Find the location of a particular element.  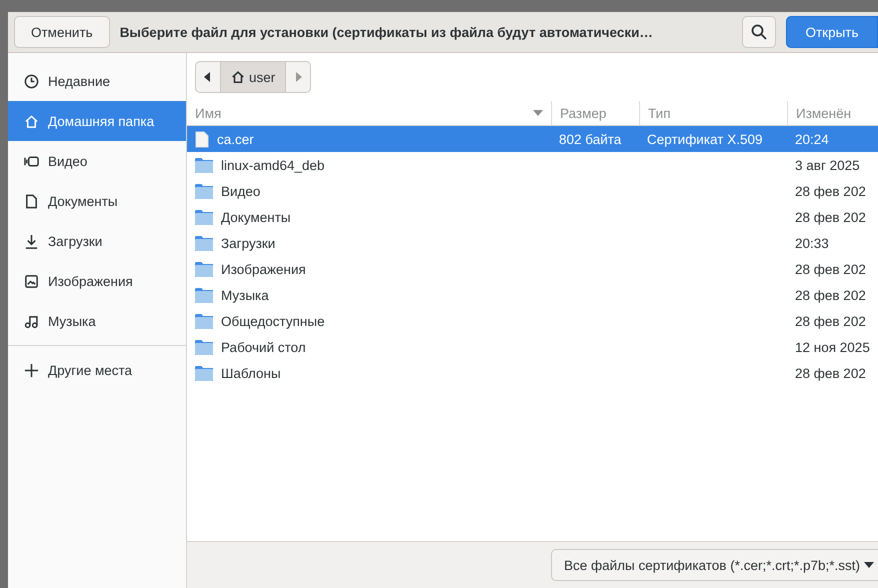

sidebar-item: Другие места is located at coordinates (97, 370).